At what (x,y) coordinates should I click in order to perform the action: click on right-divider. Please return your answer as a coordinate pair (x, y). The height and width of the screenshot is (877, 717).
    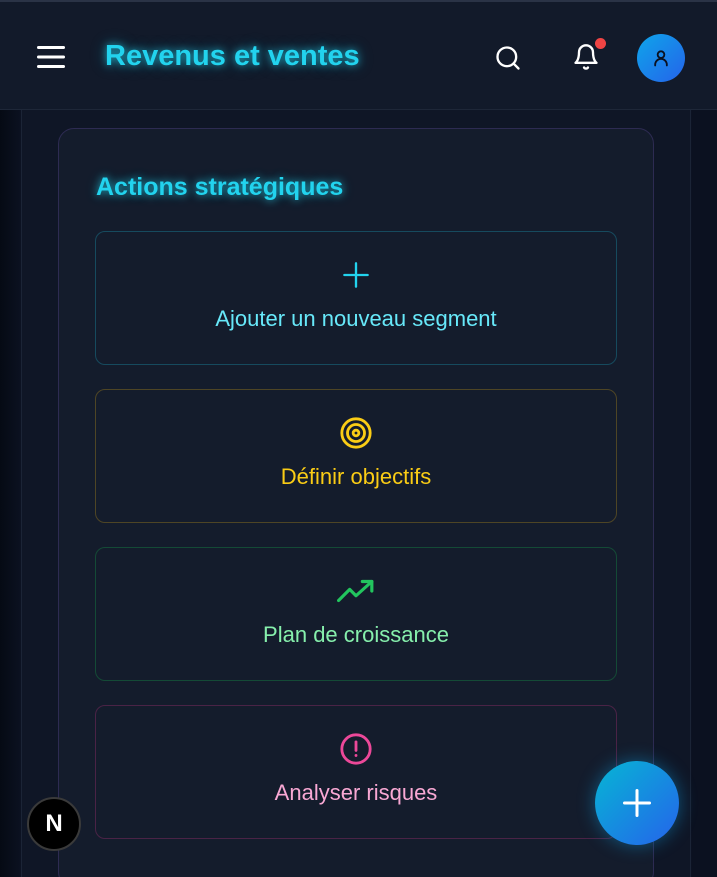
    Looking at the image, I should click on (690, 493).